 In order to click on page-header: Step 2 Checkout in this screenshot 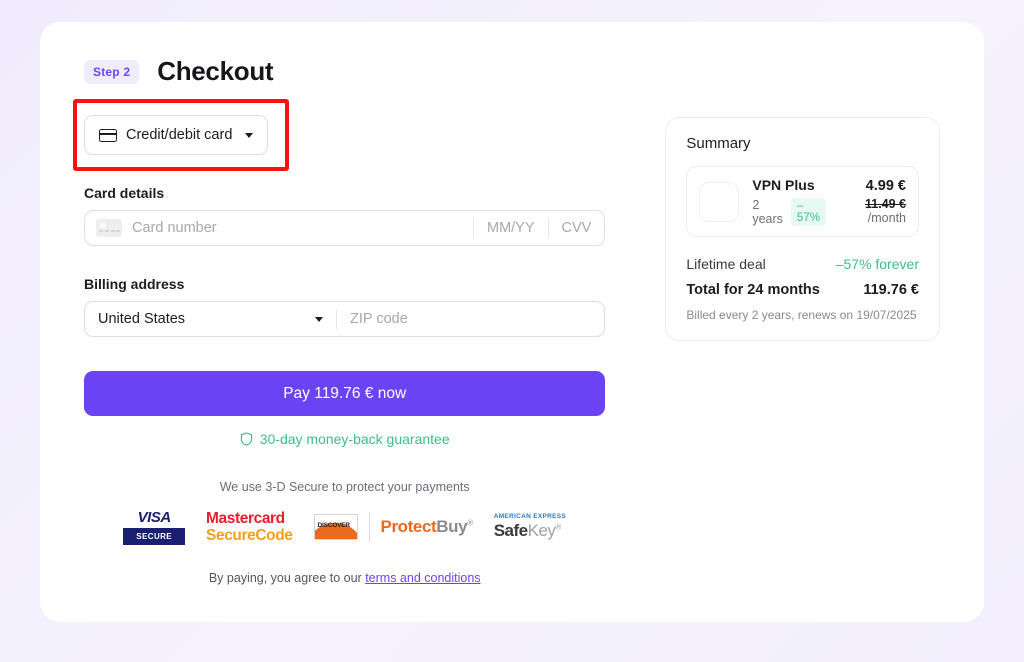, I will do `click(512, 71)`.